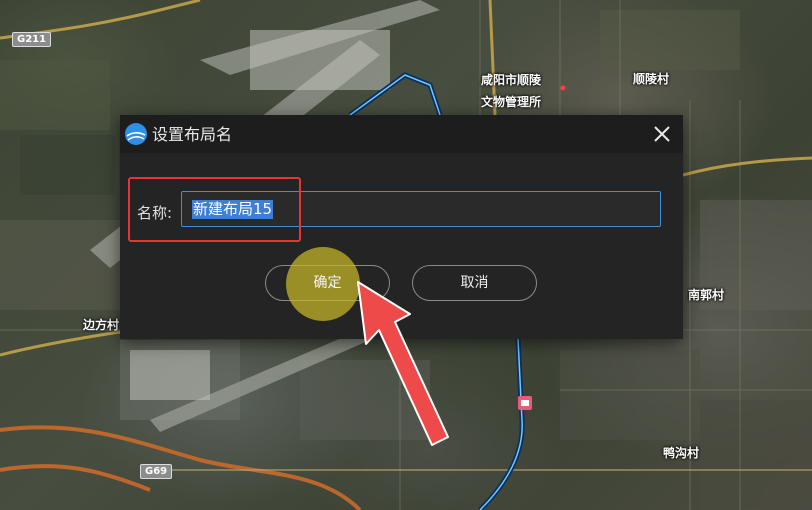 This screenshot has height=510, width=812. What do you see at coordinates (32, 39) in the screenshot?
I see `road-shield-g211: G211` at bounding box center [32, 39].